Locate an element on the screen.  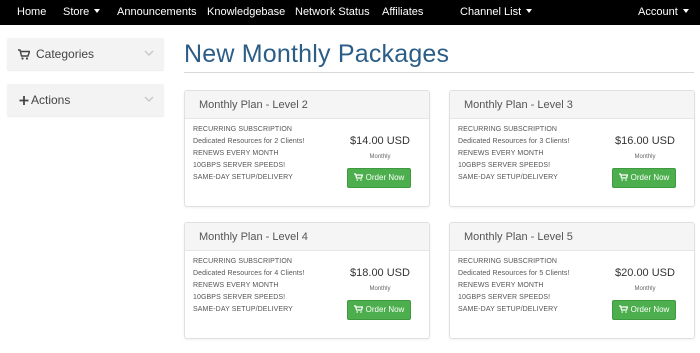
nav-channel-list-label: Channel List is located at coordinates (491, 12).